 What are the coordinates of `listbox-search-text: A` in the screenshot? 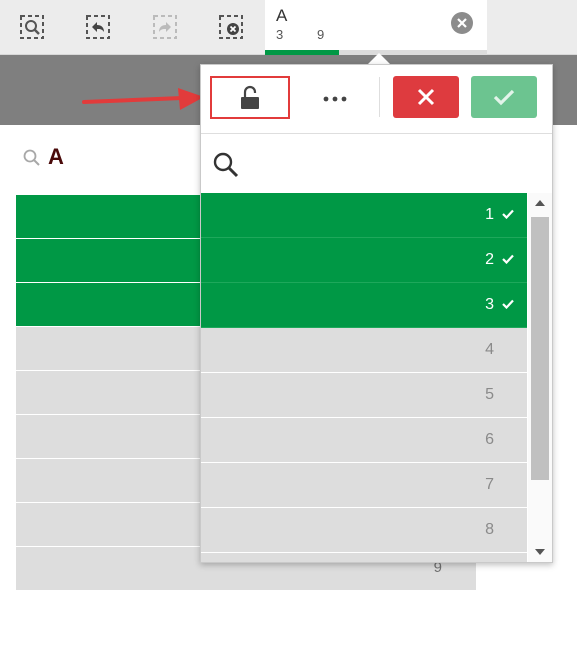 It's located at (56, 156).